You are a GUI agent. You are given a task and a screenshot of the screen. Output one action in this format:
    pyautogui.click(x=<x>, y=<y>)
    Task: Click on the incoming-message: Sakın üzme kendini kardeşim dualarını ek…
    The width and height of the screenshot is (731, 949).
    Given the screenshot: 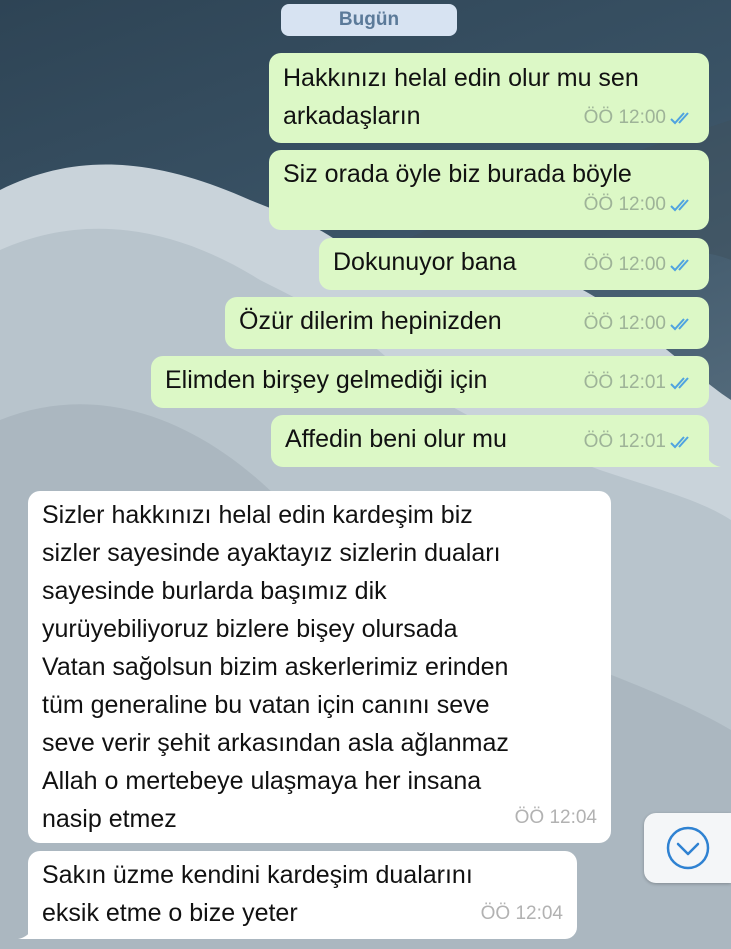 What is the action you would take?
    pyautogui.click(x=297, y=895)
    